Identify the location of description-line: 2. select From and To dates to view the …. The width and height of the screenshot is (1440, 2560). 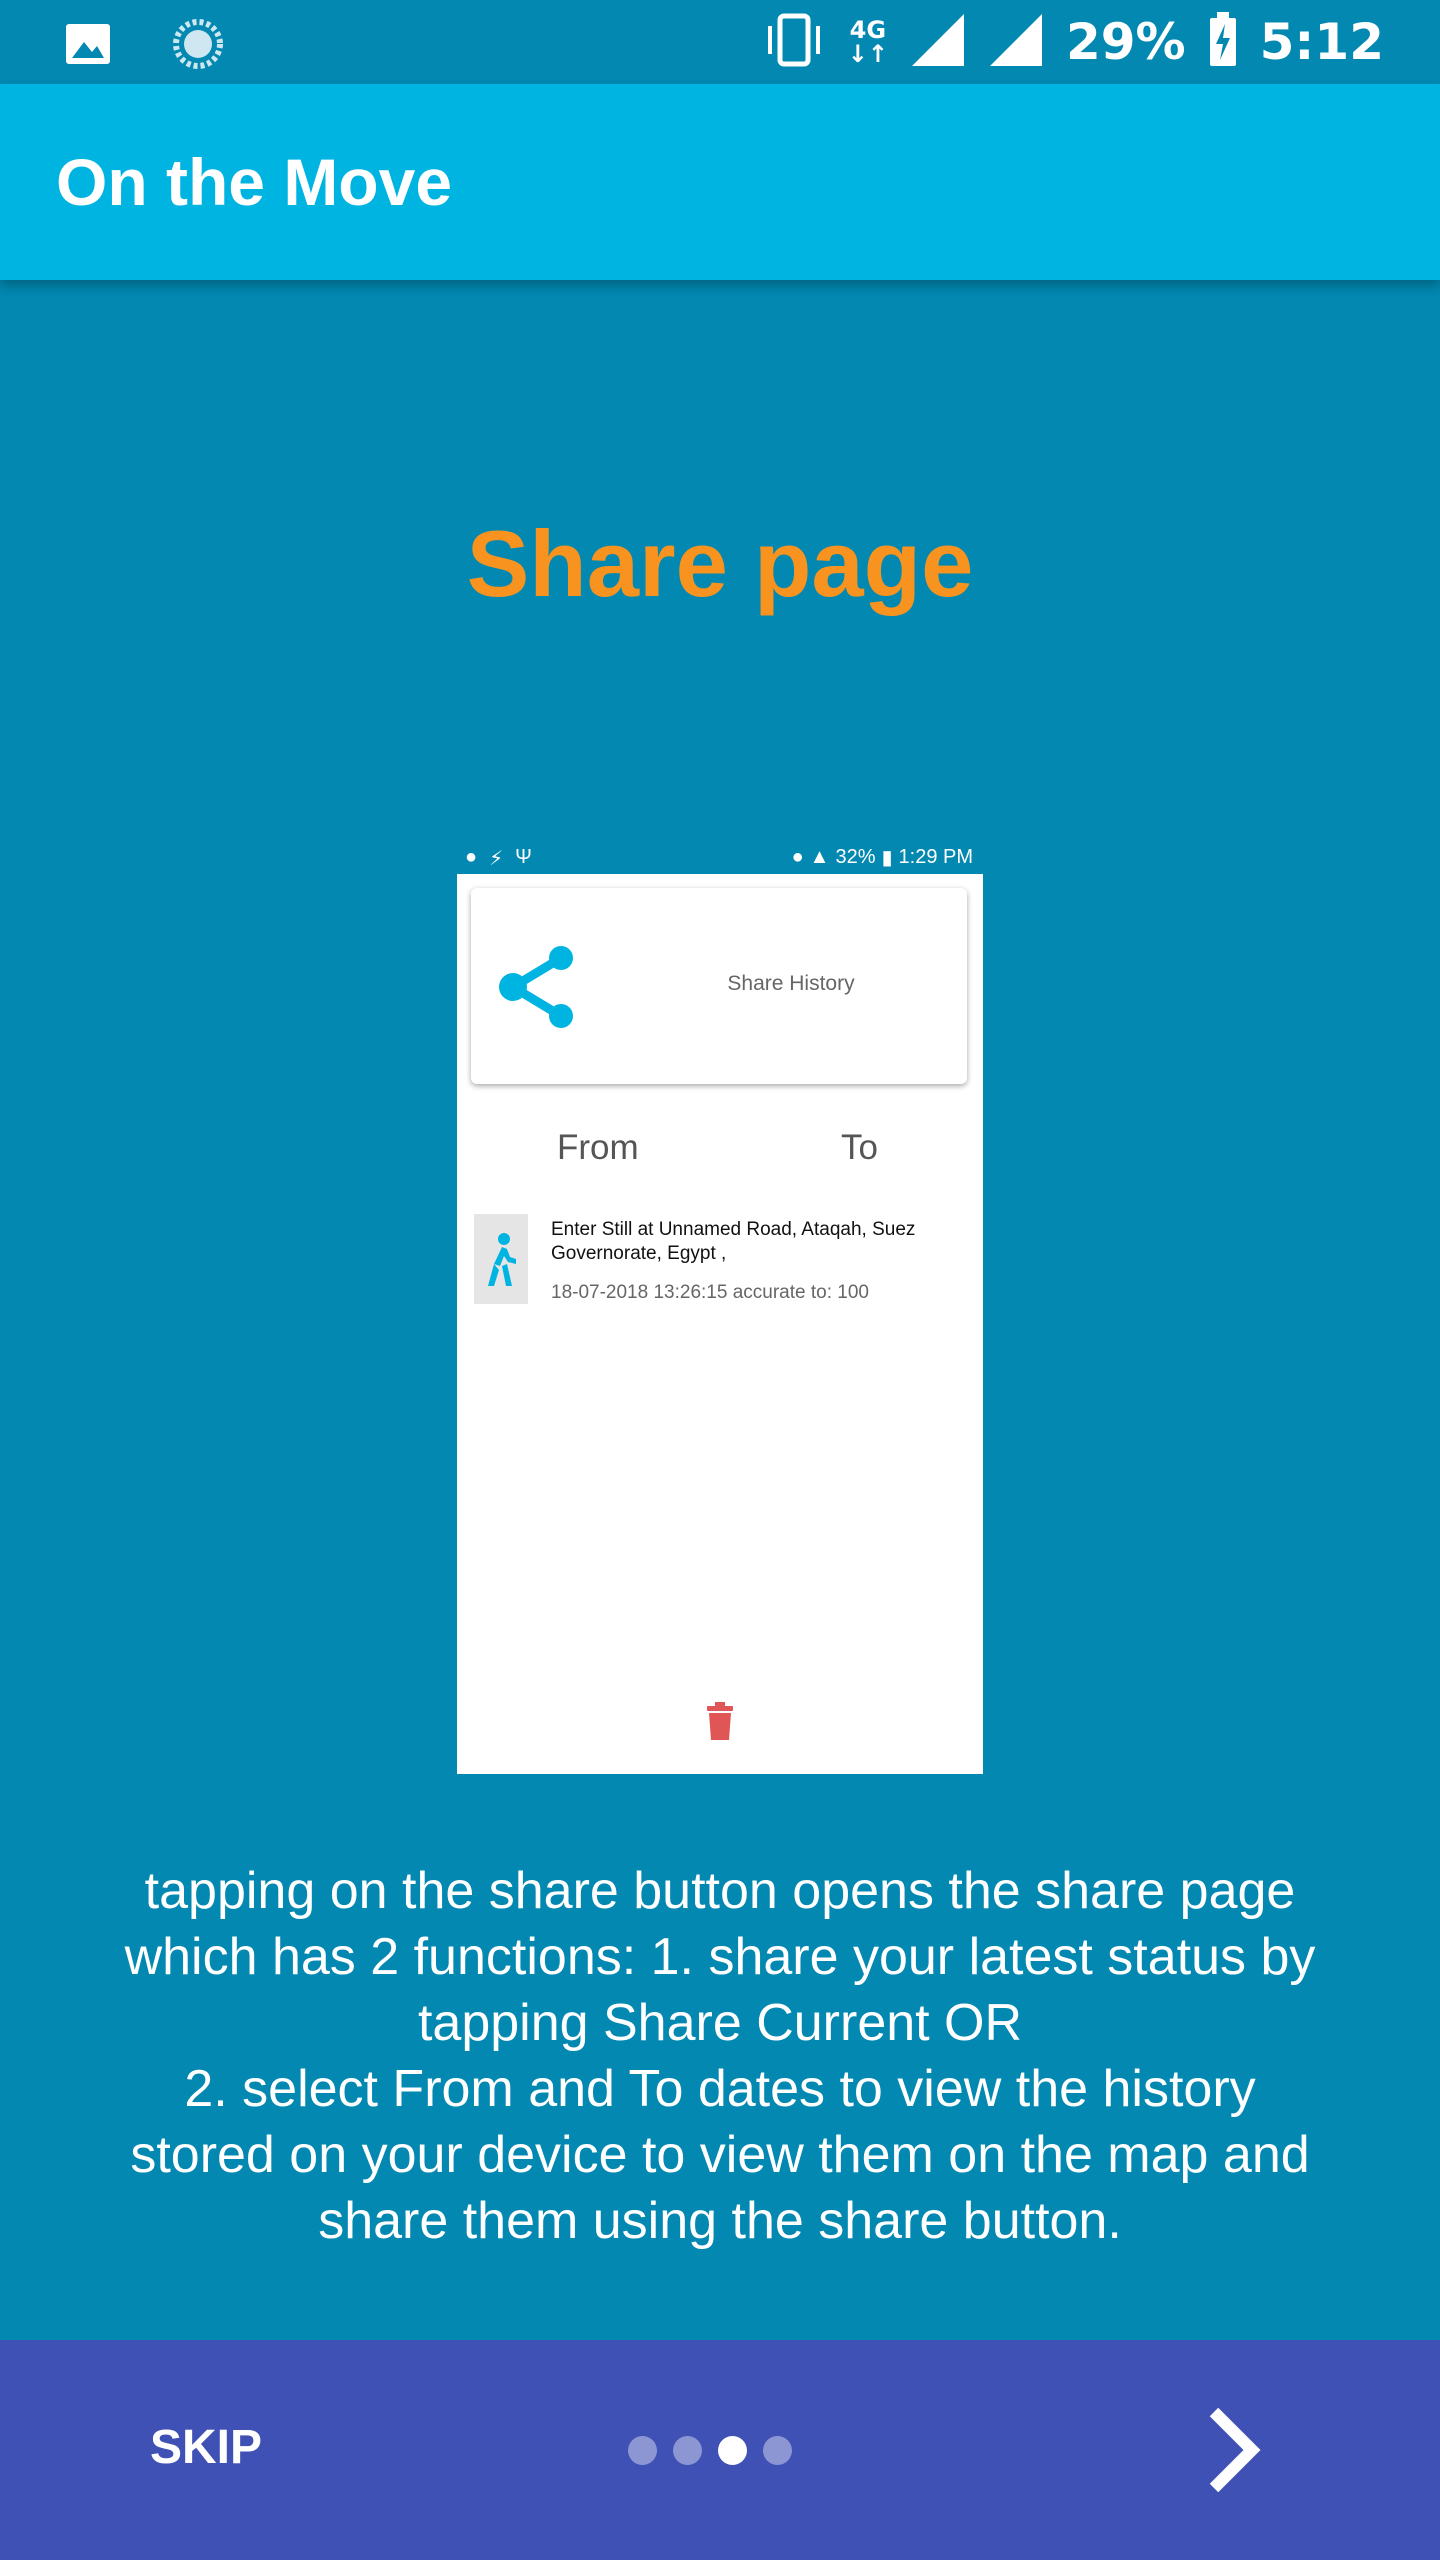
(720, 2089).